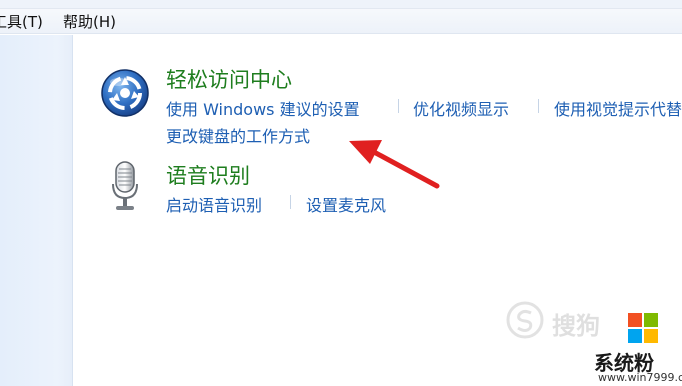 This screenshot has height=386, width=682. What do you see at coordinates (394, 164) in the screenshot?
I see `red-arrow` at bounding box center [394, 164].